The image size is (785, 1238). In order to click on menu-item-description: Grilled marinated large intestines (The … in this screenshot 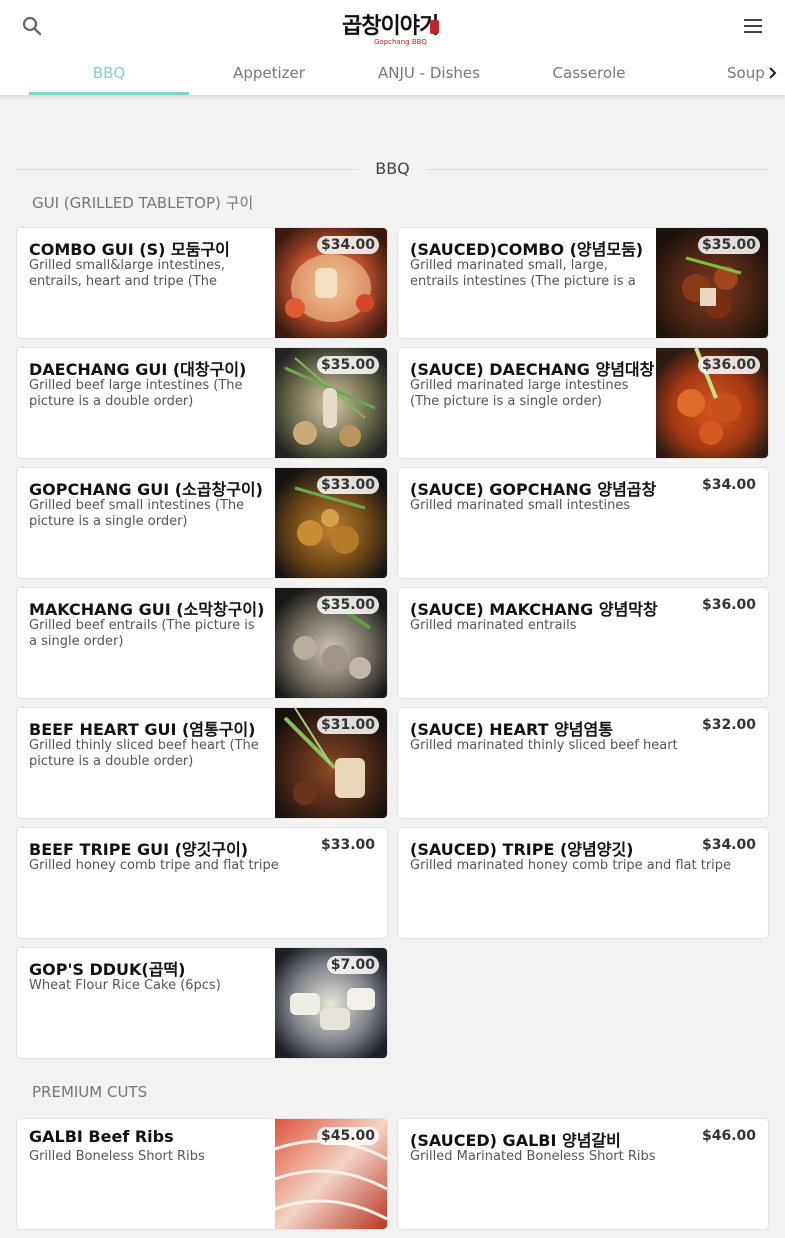, I will do `click(519, 393)`.